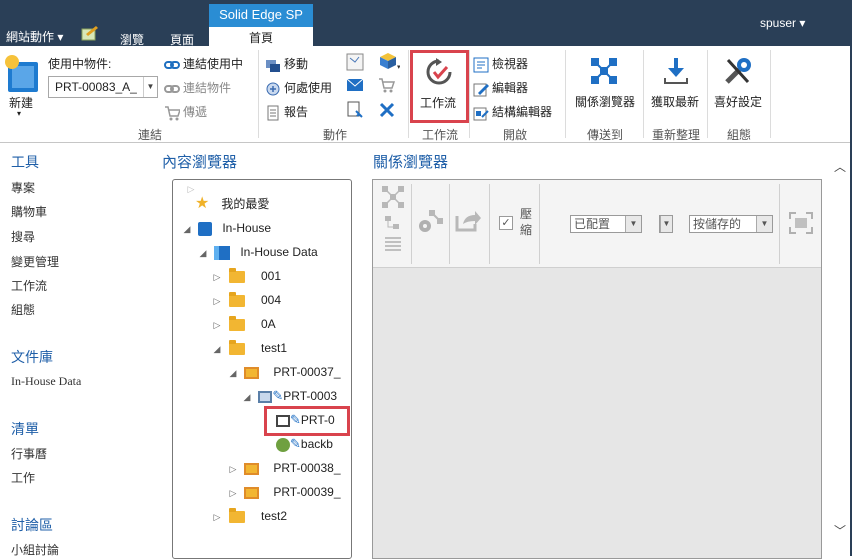 This screenshot has height=559, width=852. Describe the element at coordinates (35, 261) in the screenshot. I see `nav-item-change-management: 變更管理` at that location.